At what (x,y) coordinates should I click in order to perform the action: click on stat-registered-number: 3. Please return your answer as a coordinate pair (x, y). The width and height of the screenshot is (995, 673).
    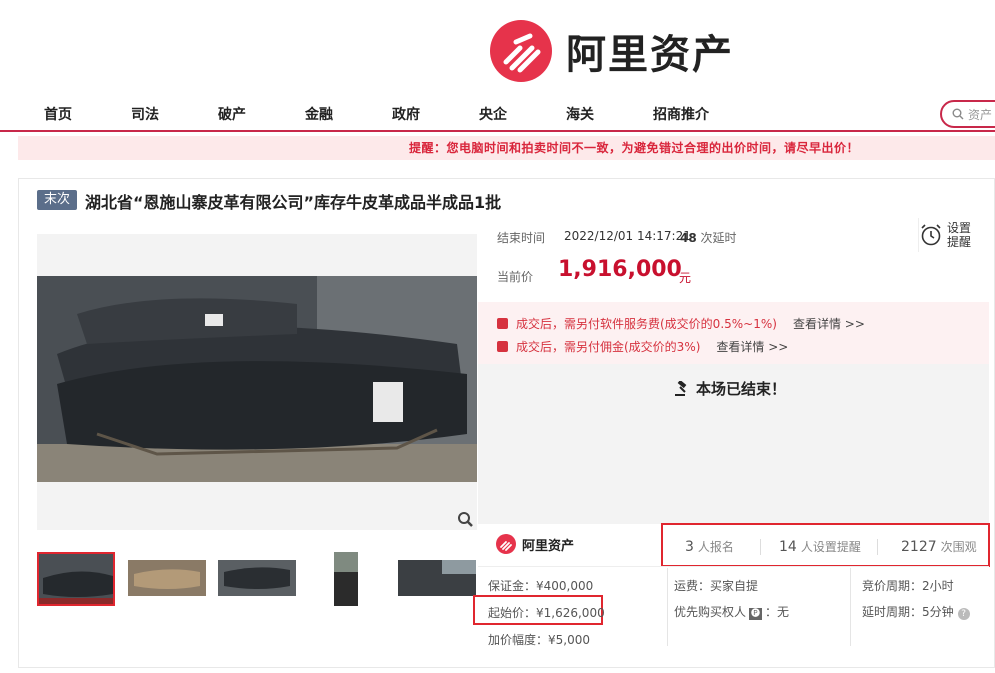
    Looking at the image, I should click on (689, 547).